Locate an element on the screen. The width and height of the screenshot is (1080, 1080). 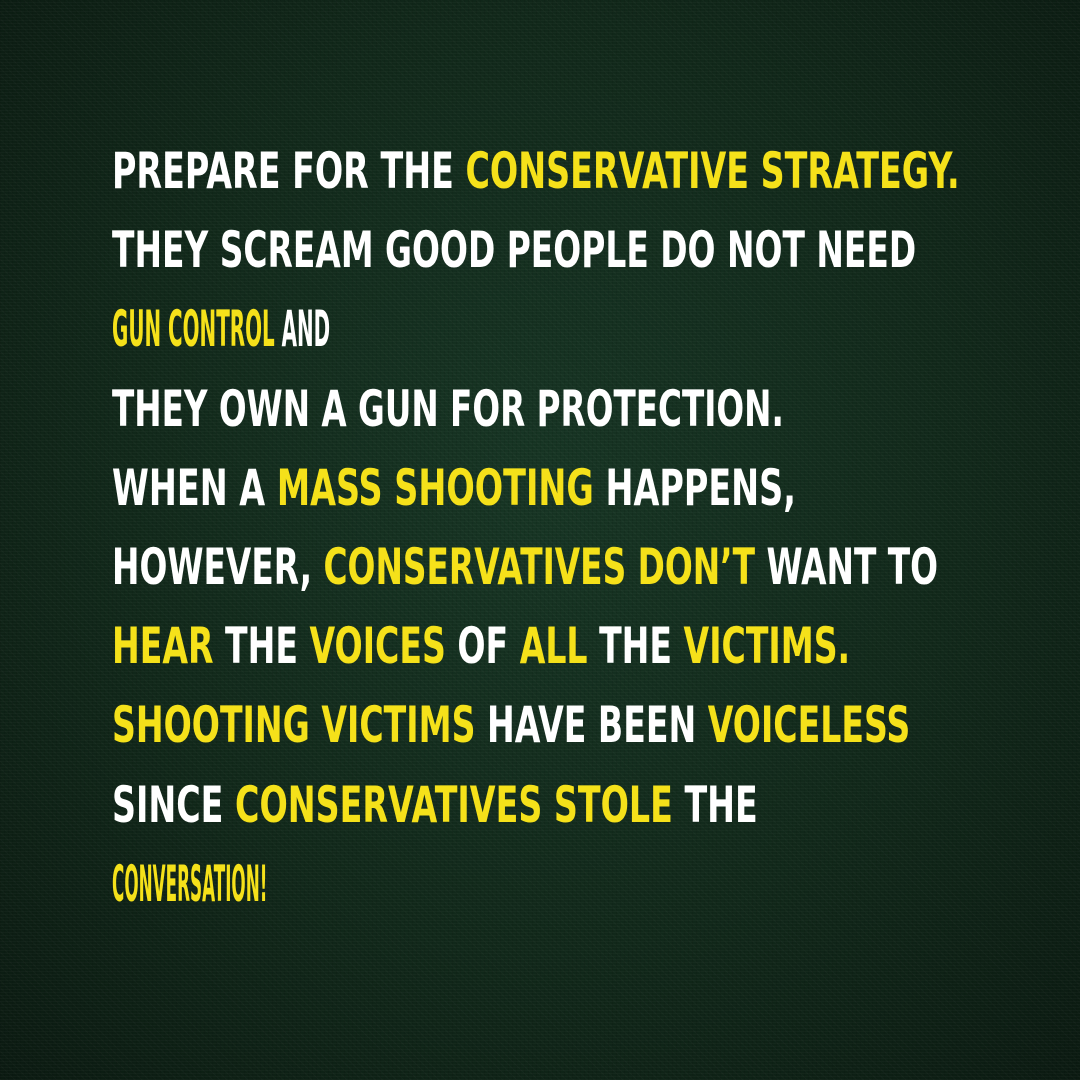
highlighted-phrase: GUN CONTROL is located at coordinates (193, 329).